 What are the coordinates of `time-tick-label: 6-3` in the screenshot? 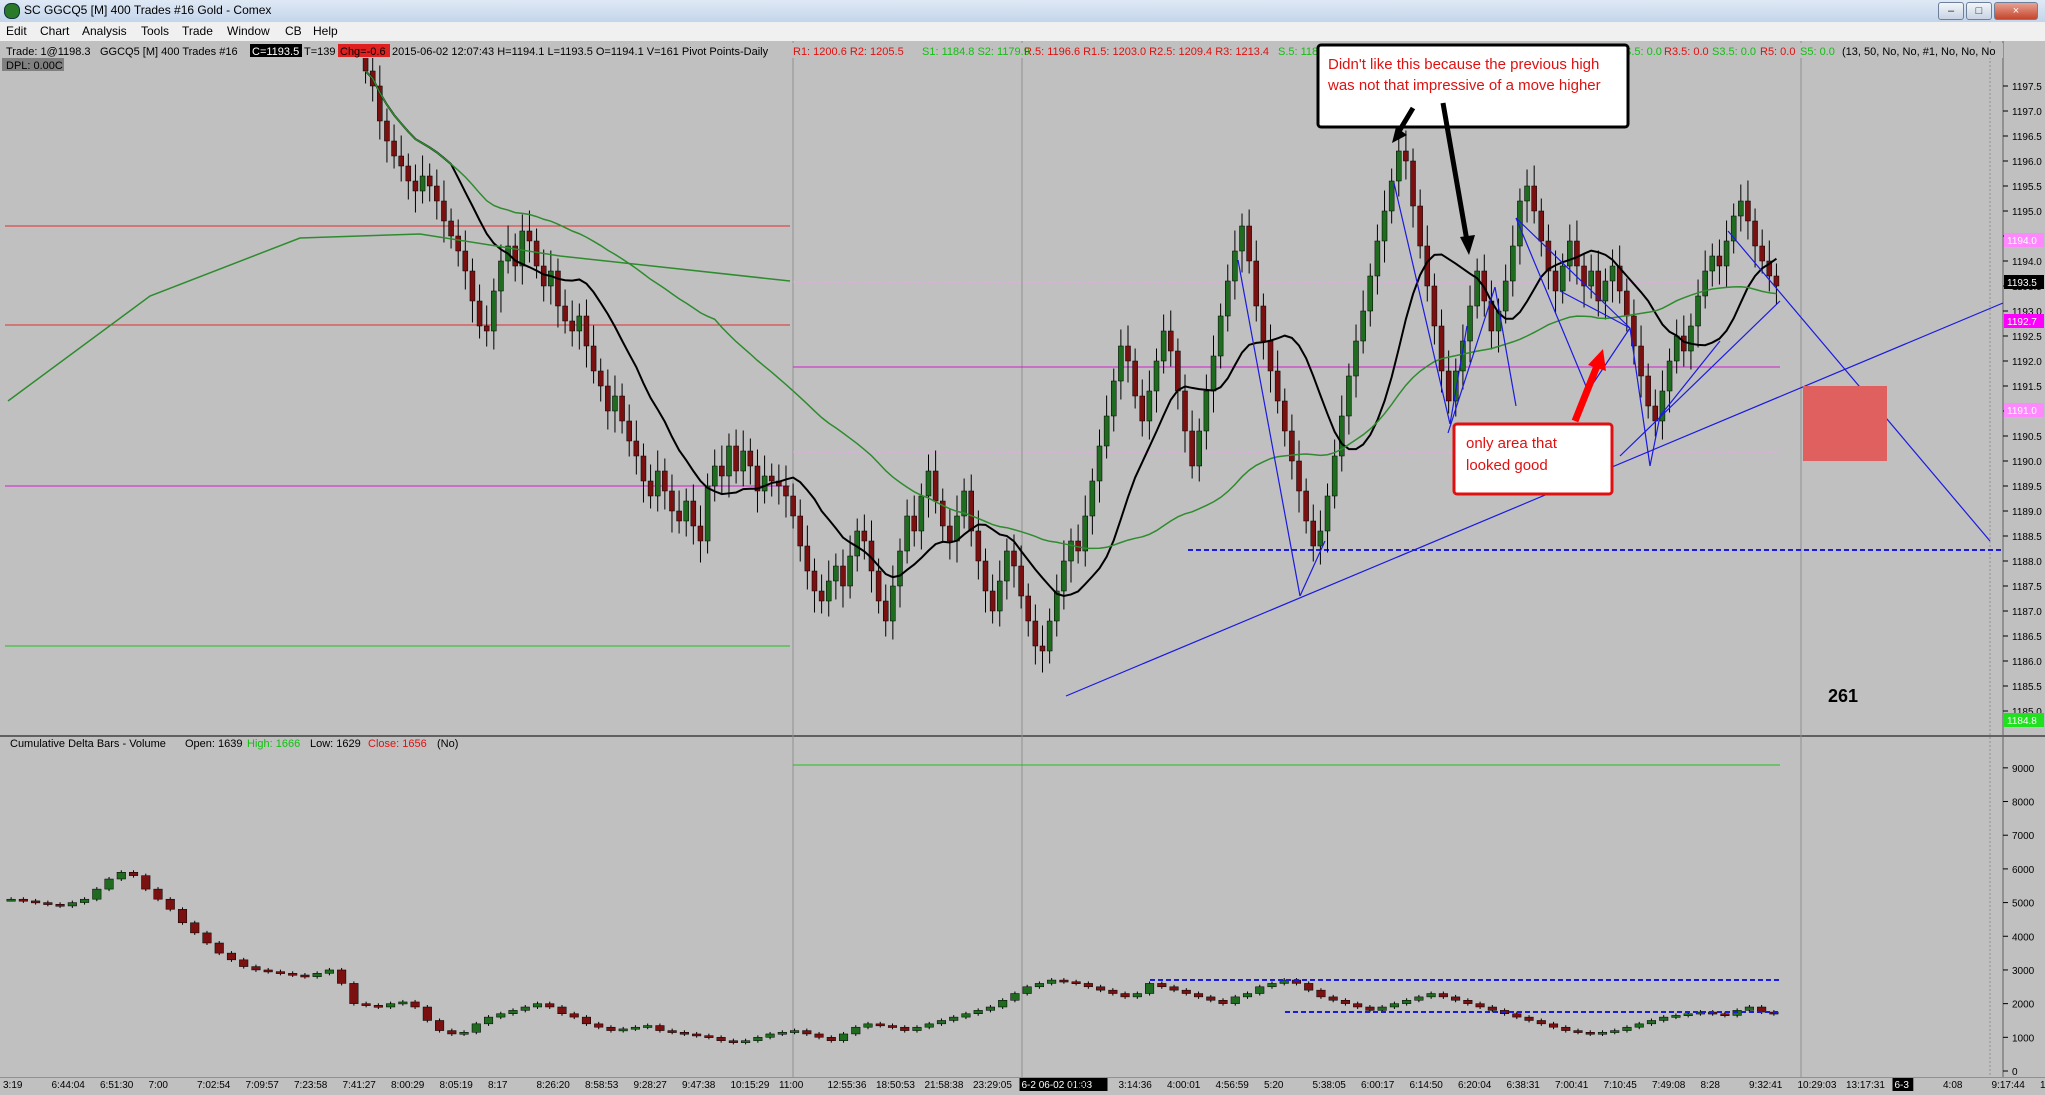 It's located at (1902, 1085).